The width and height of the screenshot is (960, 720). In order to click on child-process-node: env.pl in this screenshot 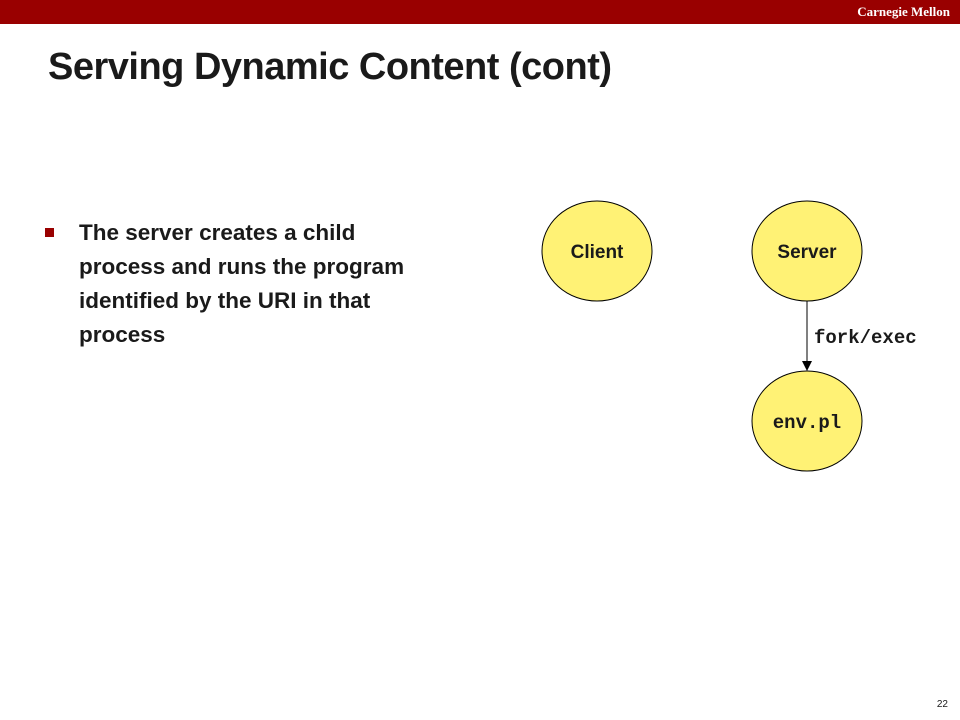, I will do `click(807, 421)`.